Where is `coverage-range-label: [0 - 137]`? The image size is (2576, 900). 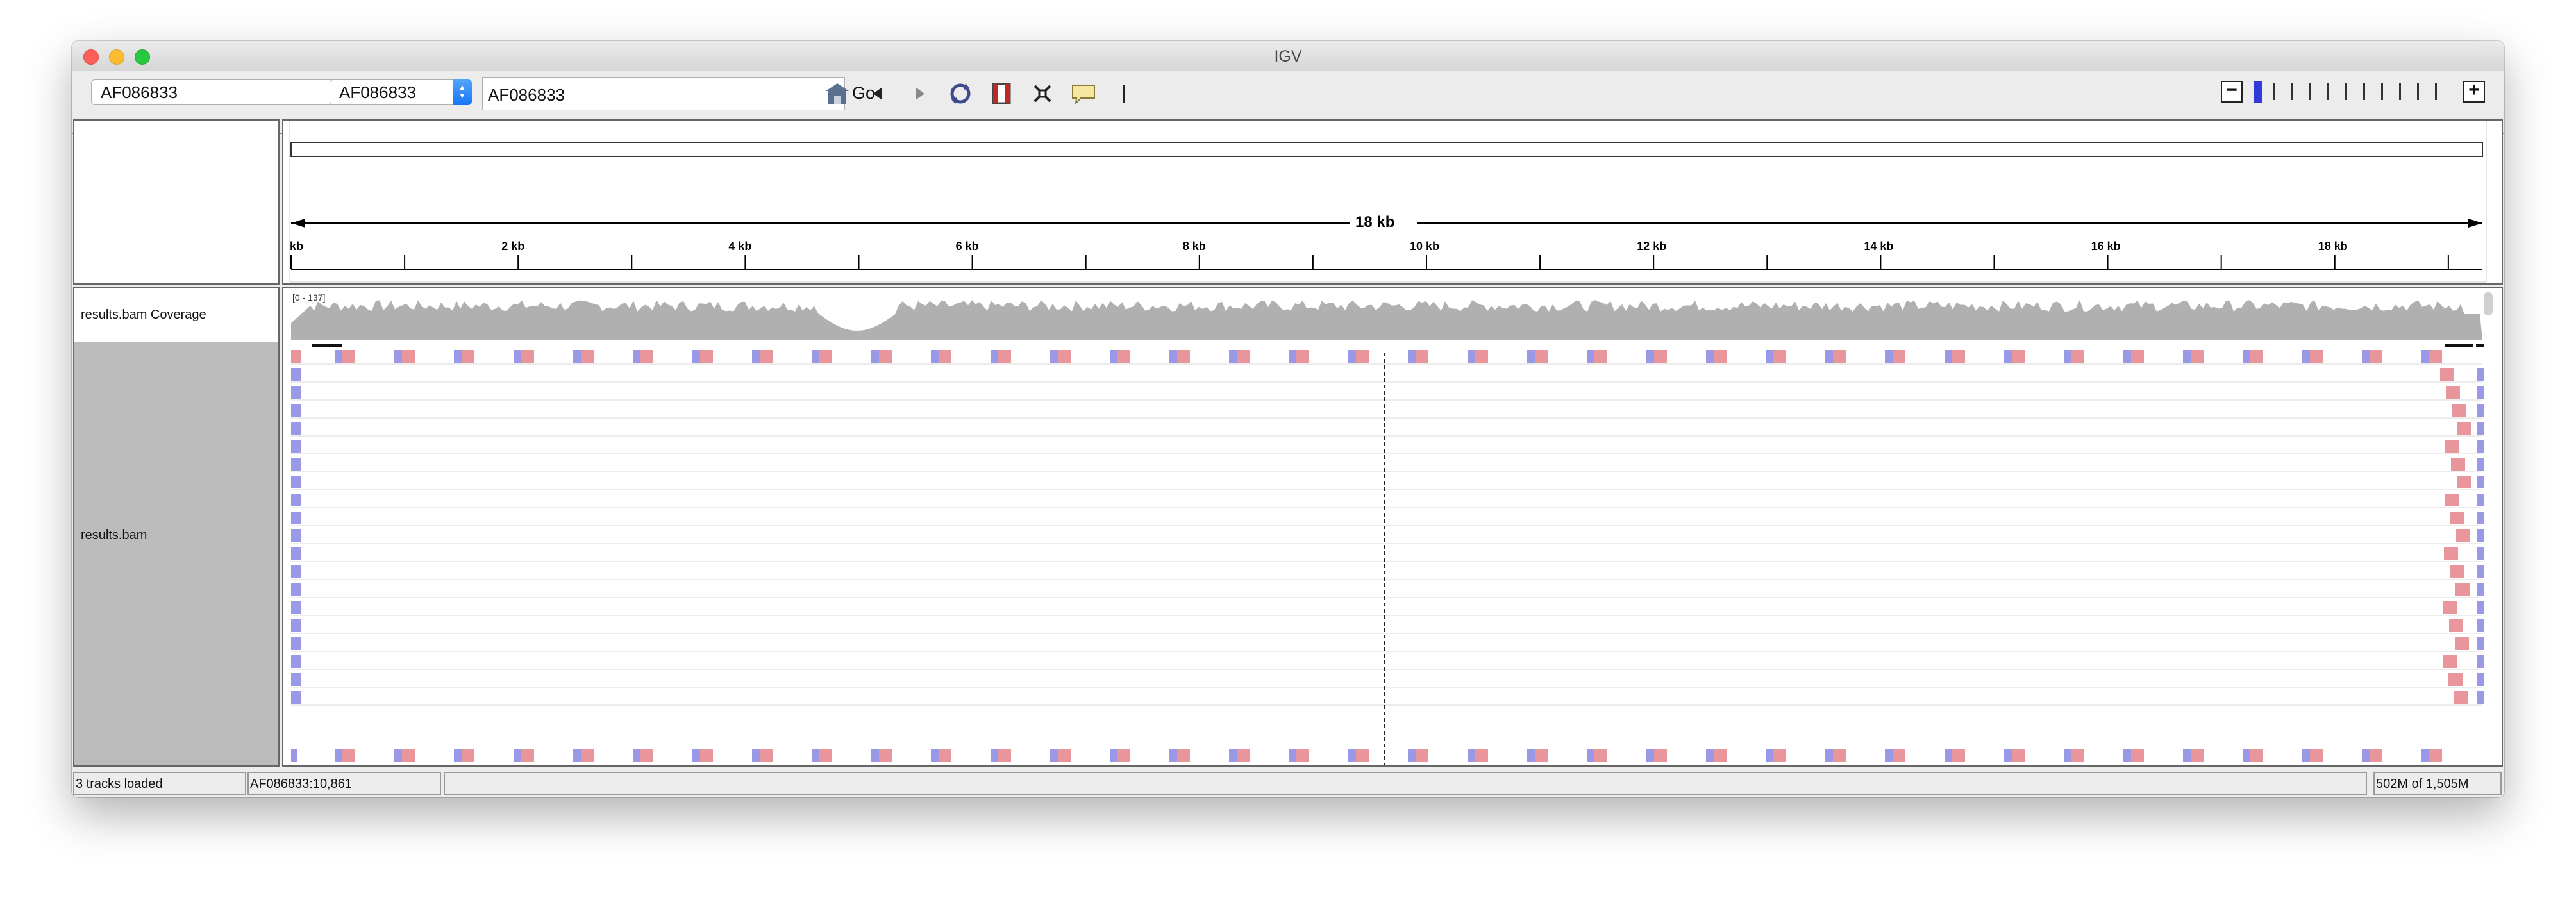 coverage-range-label: [0 - 137] is located at coordinates (309, 298).